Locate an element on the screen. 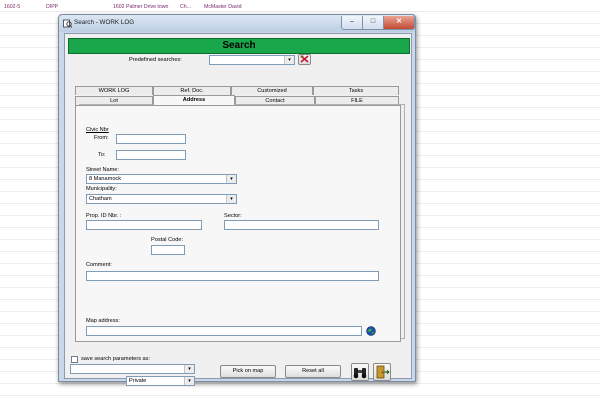  cell-name: McMaster David is located at coordinates (223, 7).